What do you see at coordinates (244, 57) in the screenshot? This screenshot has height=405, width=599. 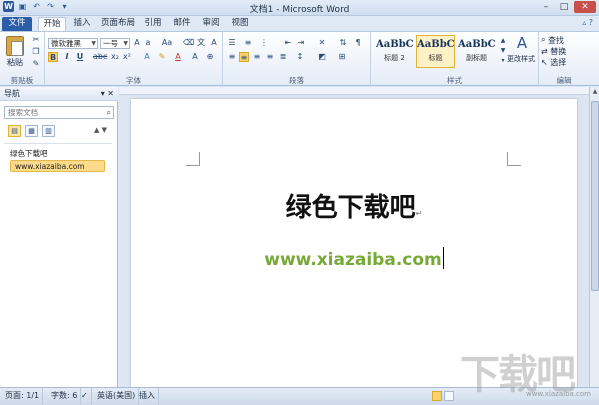 I see `align-center-icon: ≡` at bounding box center [244, 57].